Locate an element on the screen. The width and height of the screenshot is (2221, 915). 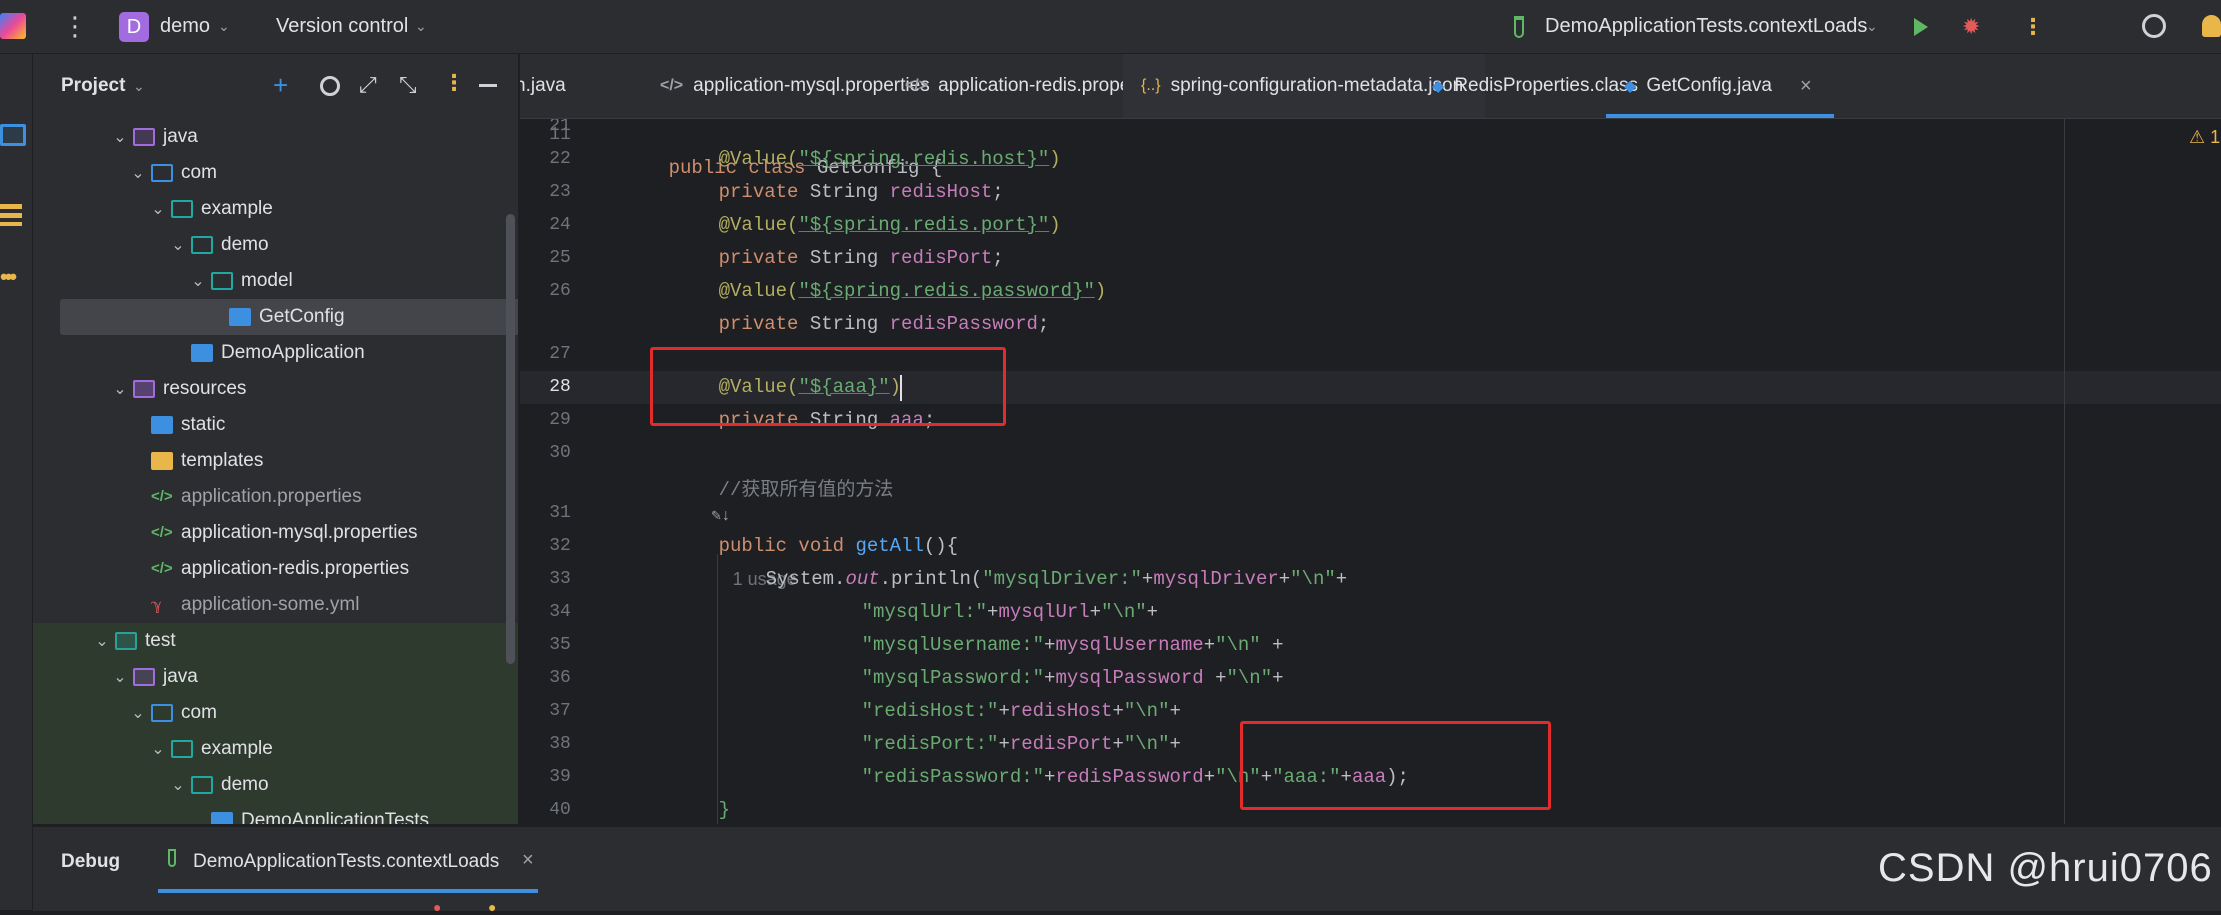
line-number: 40 is located at coordinates (560, 809).